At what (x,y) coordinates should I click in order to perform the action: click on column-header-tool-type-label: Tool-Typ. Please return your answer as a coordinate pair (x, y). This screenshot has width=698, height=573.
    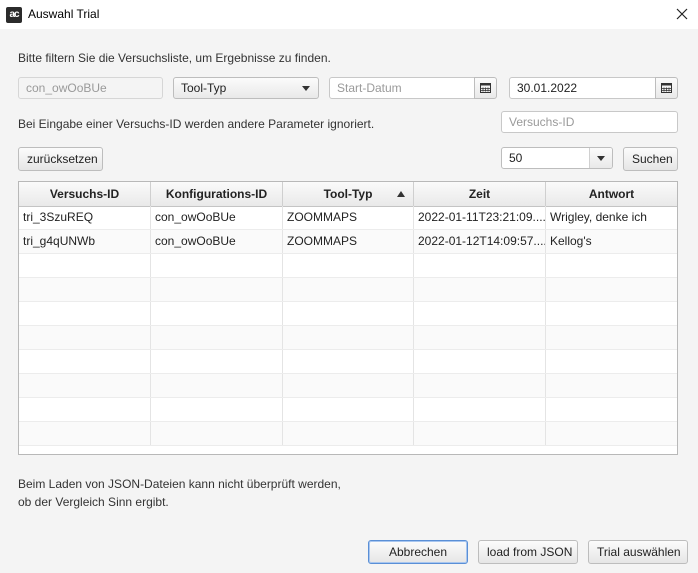
    Looking at the image, I should click on (348, 194).